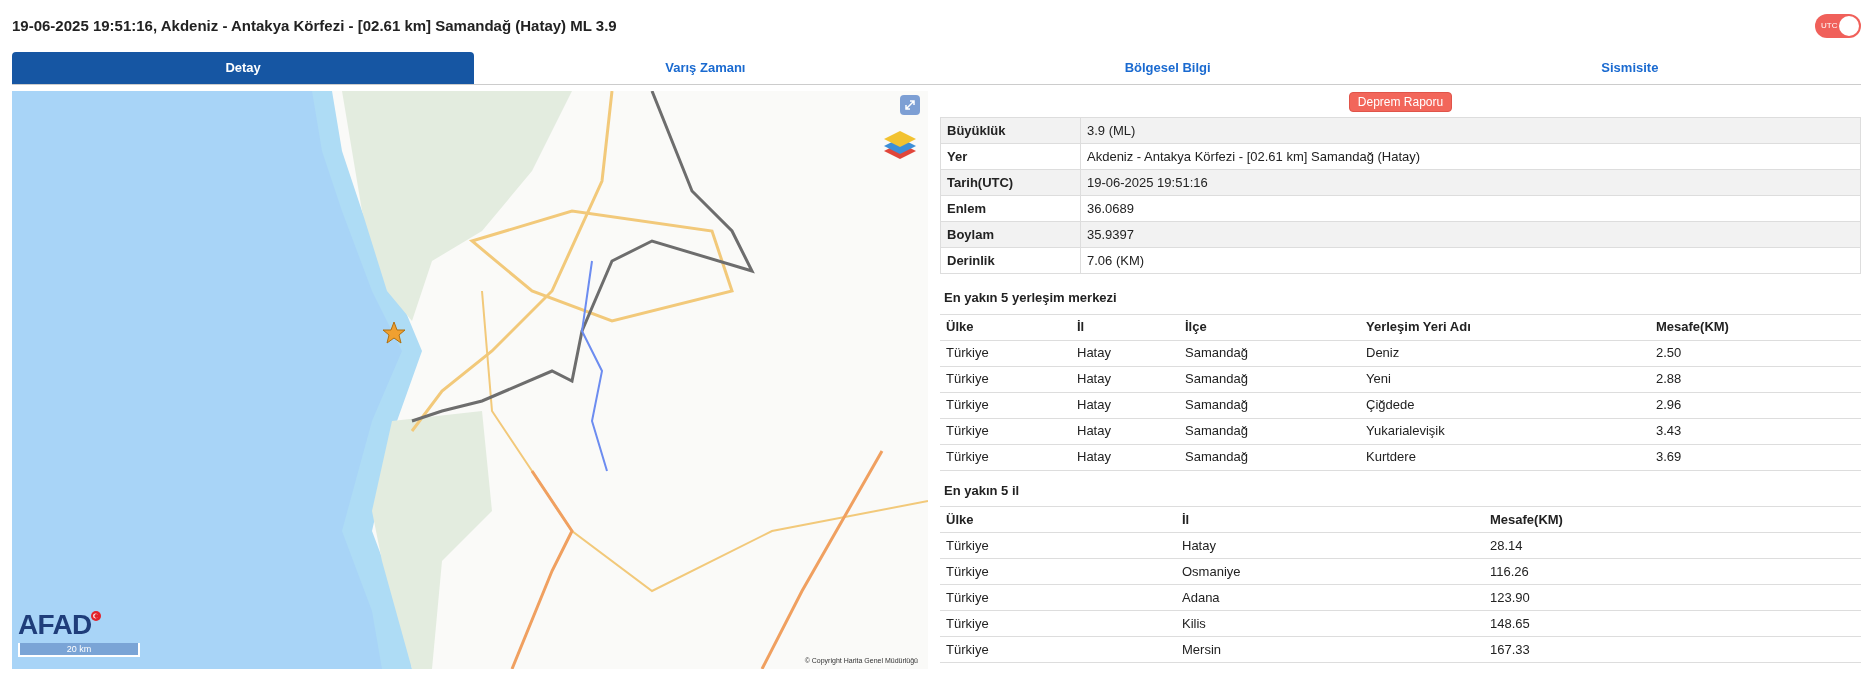  Describe the element at coordinates (1470, 208) in the screenshot. I see `detail-value: 36.0689` at that location.